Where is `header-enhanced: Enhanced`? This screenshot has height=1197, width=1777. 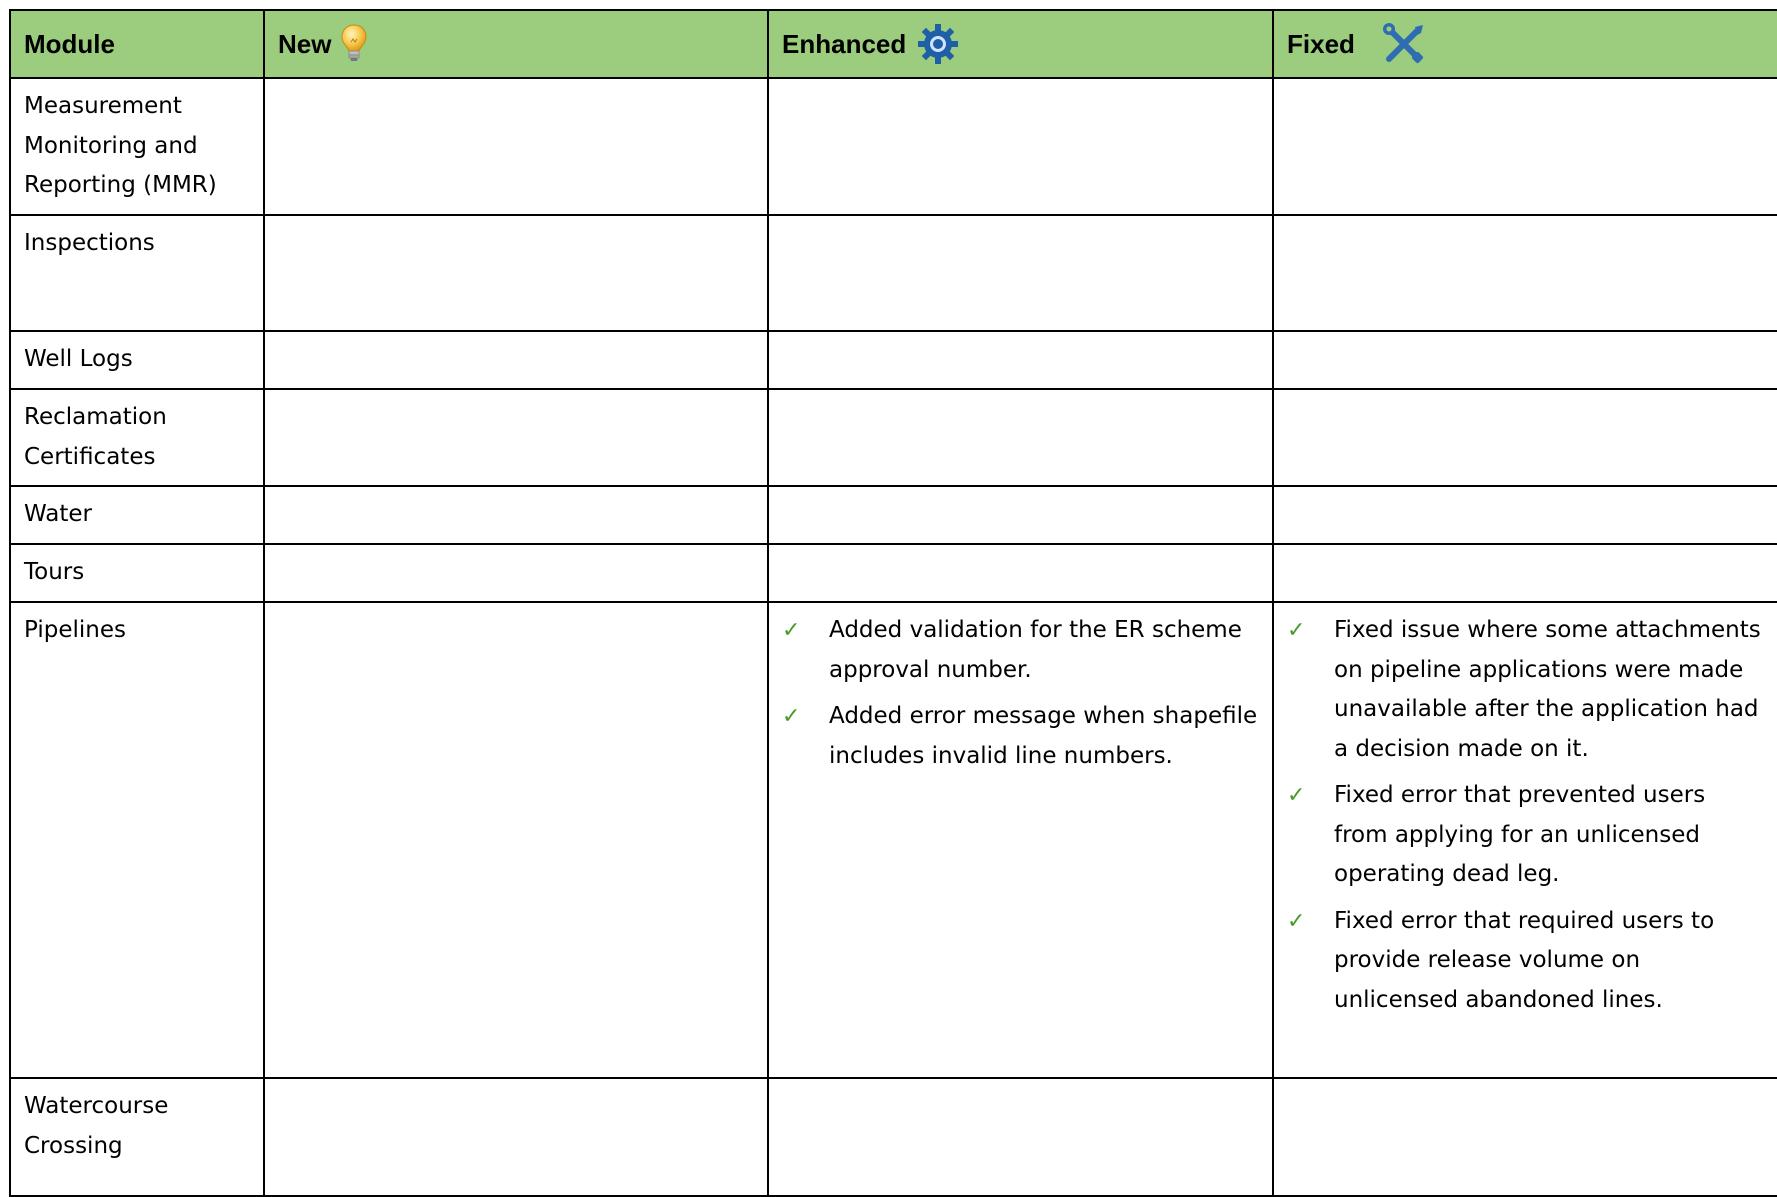
header-enhanced: Enhanced is located at coordinates (1020, 44).